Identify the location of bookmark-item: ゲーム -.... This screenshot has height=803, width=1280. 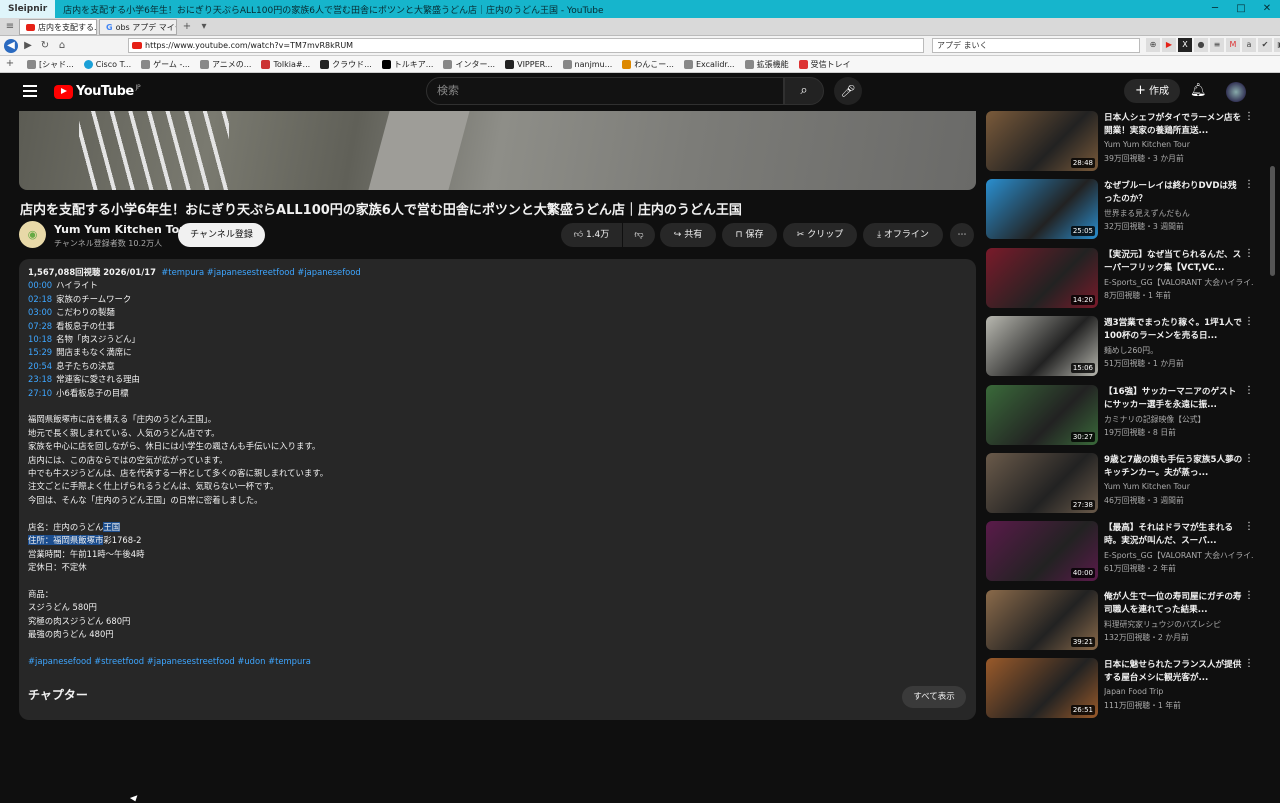
(165, 64).